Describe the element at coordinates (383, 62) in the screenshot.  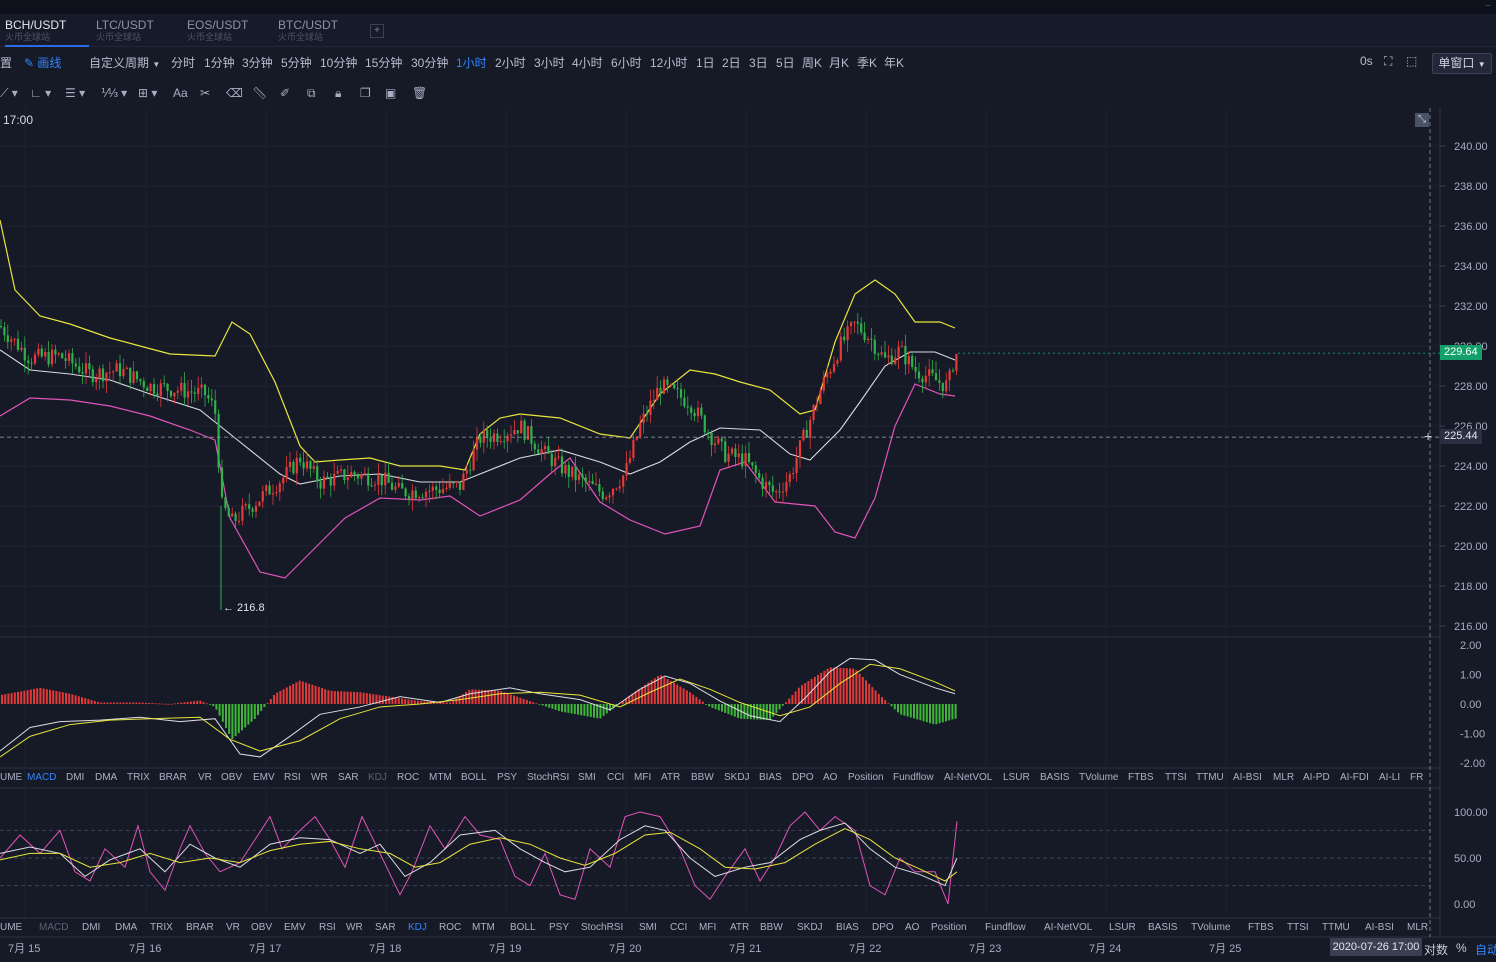
I see `period-5: 15分钟` at that location.